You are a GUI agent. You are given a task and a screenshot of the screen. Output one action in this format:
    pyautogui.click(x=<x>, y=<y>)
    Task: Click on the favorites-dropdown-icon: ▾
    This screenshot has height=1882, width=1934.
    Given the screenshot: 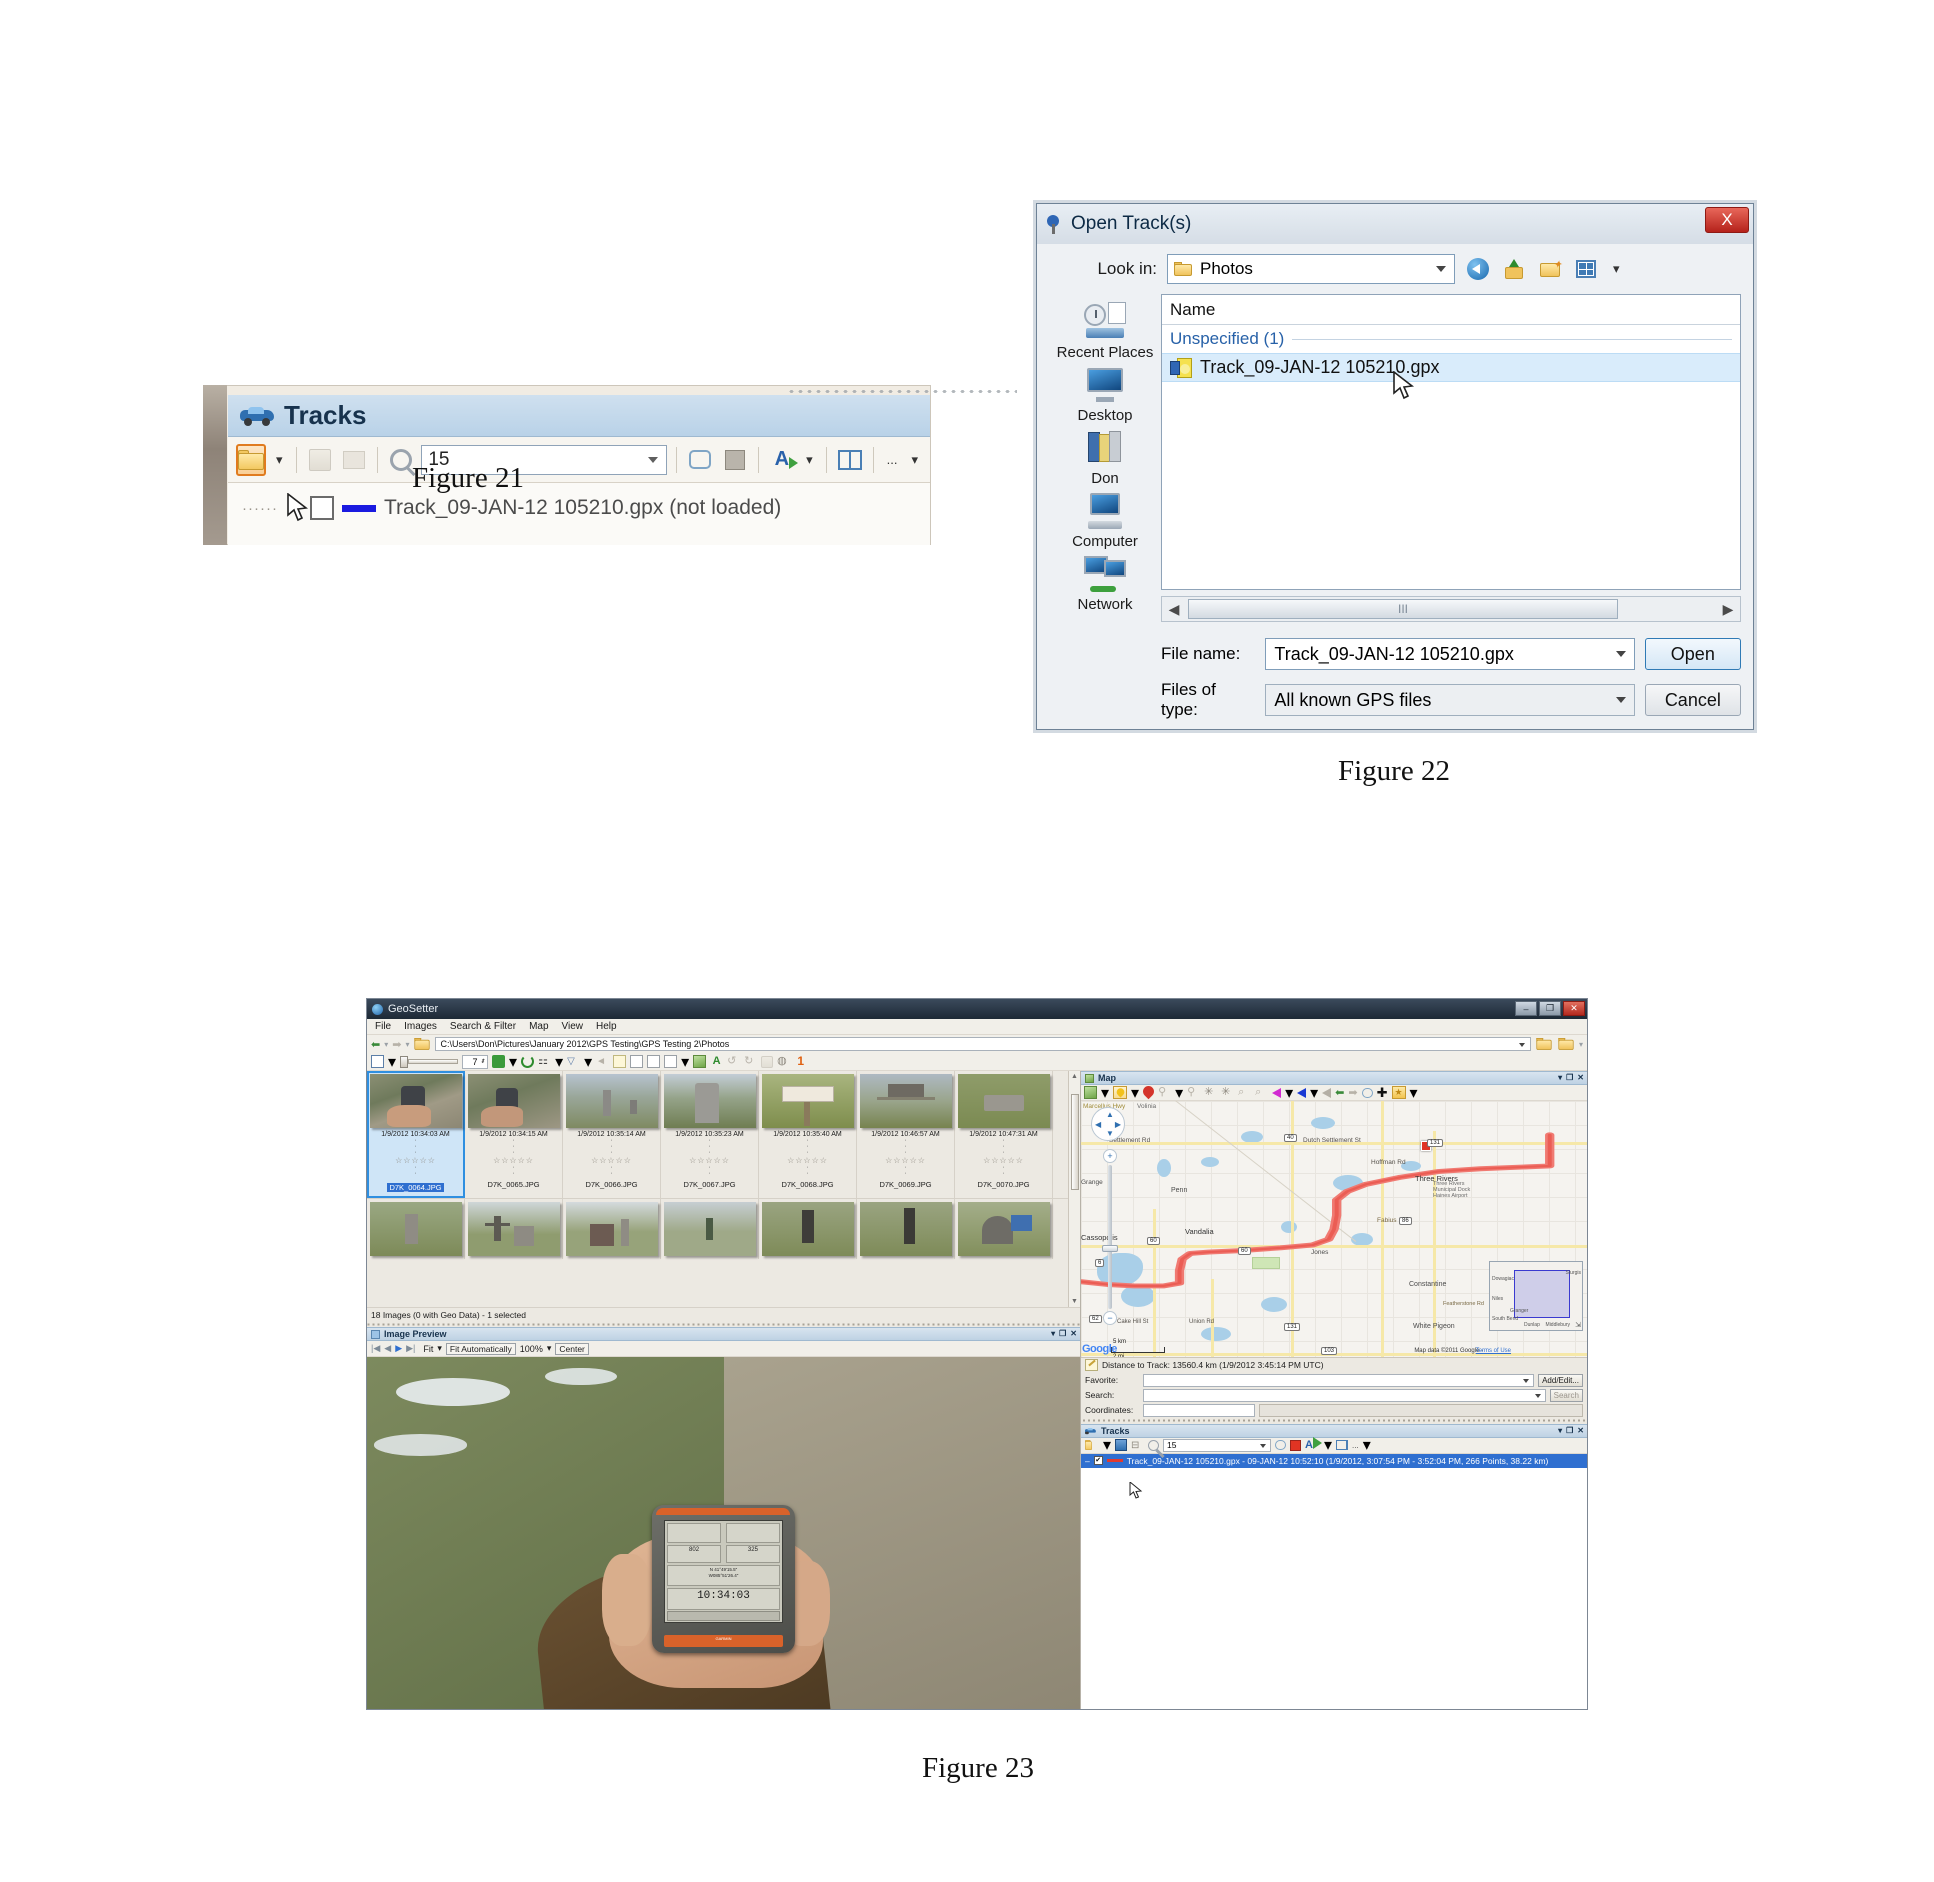 What is the action you would take?
    pyautogui.click(x=1414, y=1093)
    